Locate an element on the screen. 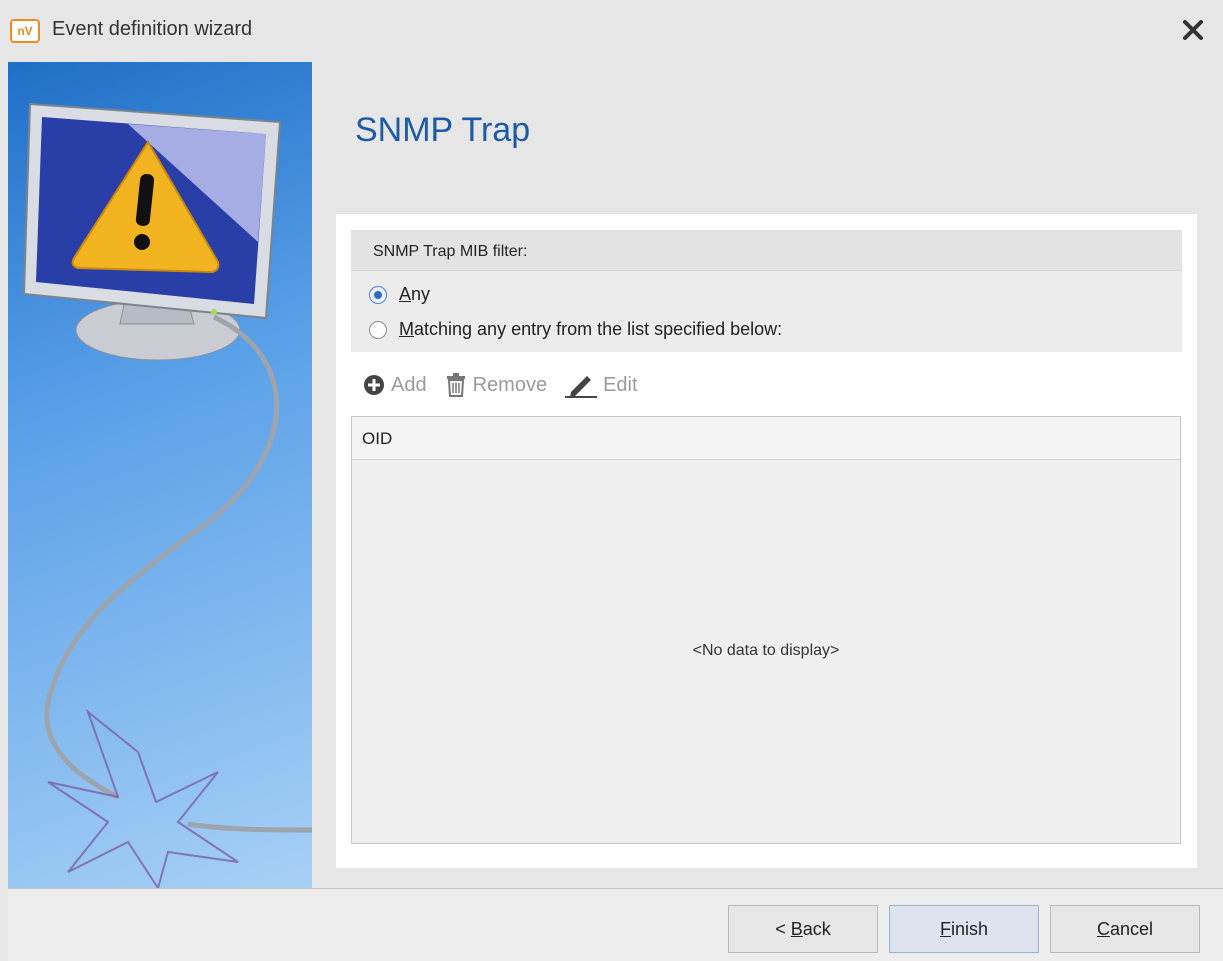  wizard-footer is located at coordinates (615, 924).